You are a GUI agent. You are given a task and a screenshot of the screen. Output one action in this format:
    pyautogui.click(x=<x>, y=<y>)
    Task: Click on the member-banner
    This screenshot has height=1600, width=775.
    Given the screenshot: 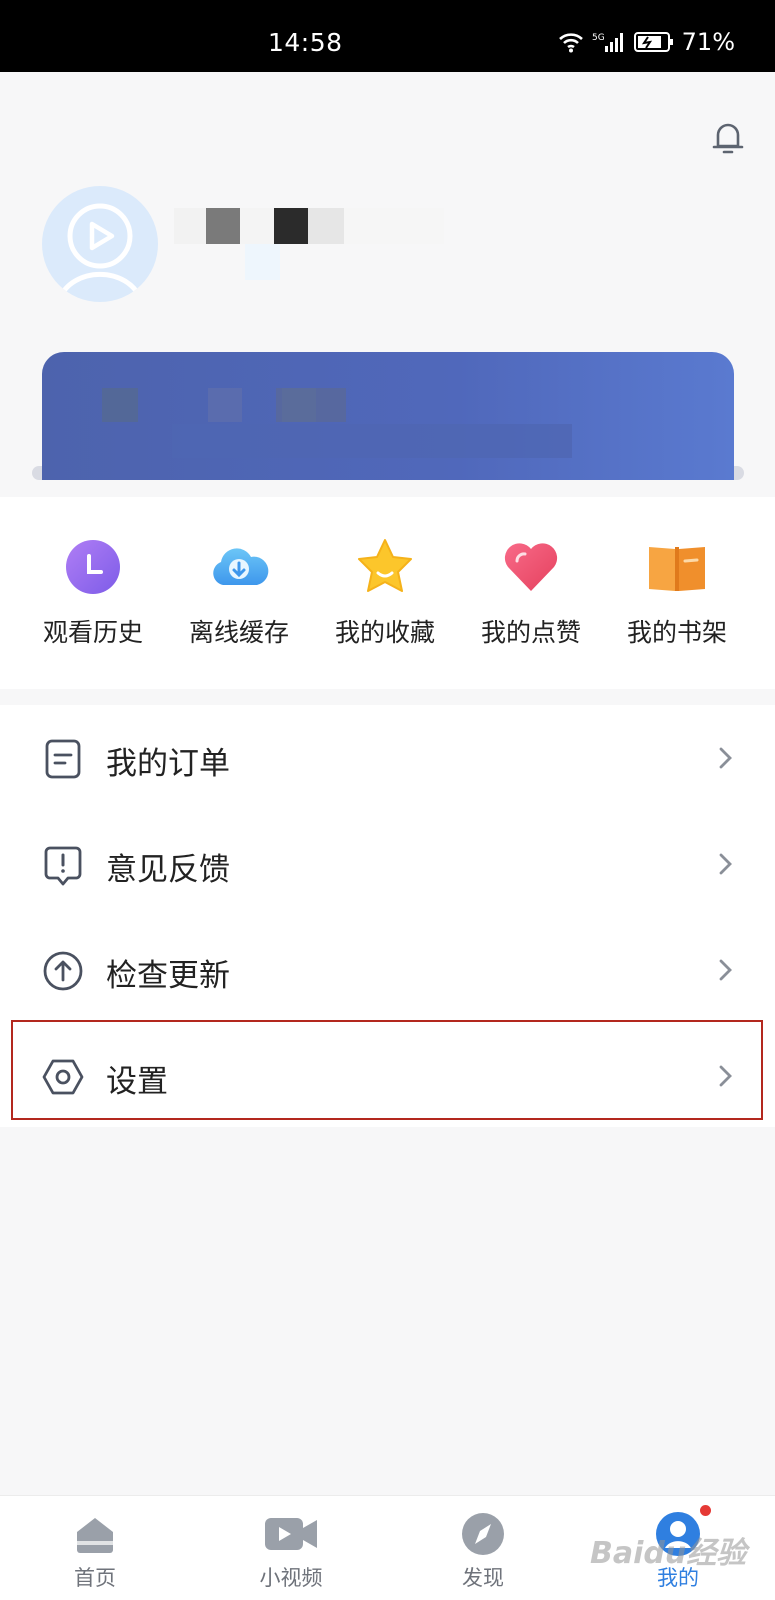 What is the action you would take?
    pyautogui.click(x=388, y=416)
    